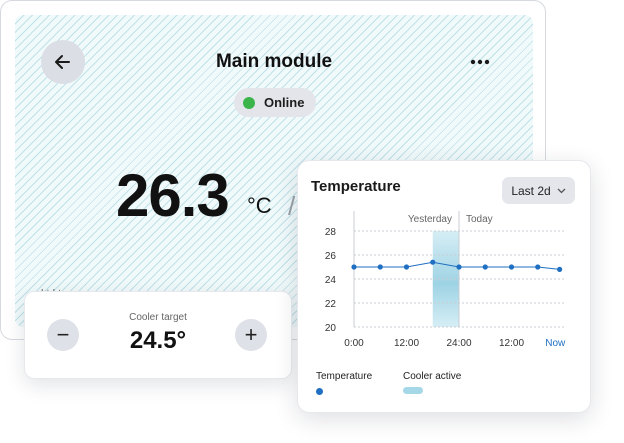 The image size is (624, 443). Describe the element at coordinates (354, 343) in the screenshot. I see `x-tick-label: 0:00` at that location.